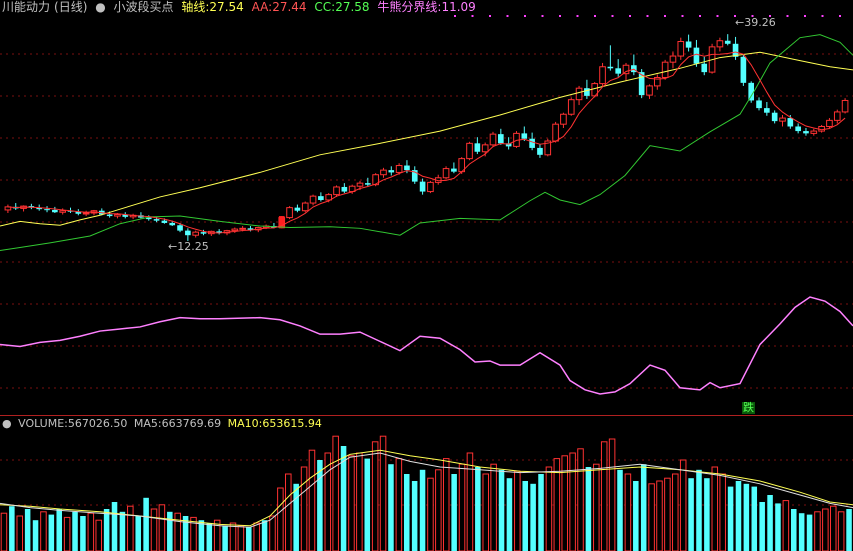 The width and height of the screenshot is (853, 551). What do you see at coordinates (147, 423) in the screenshot?
I see `ma5-label: MA5:` at bounding box center [147, 423].